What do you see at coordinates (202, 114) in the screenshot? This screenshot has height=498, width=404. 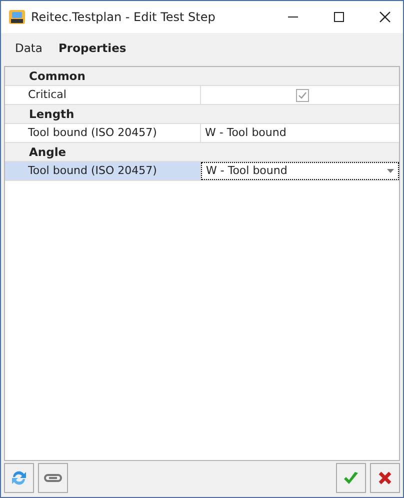 I see `category-header: Length` at bounding box center [202, 114].